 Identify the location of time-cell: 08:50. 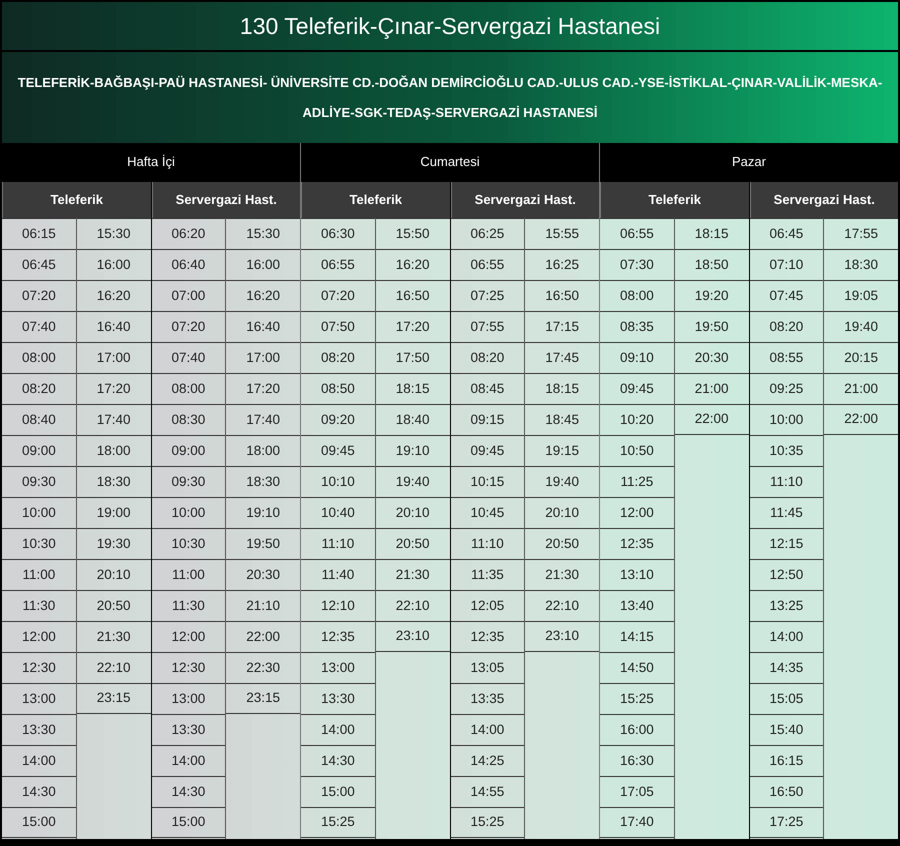
(338, 388).